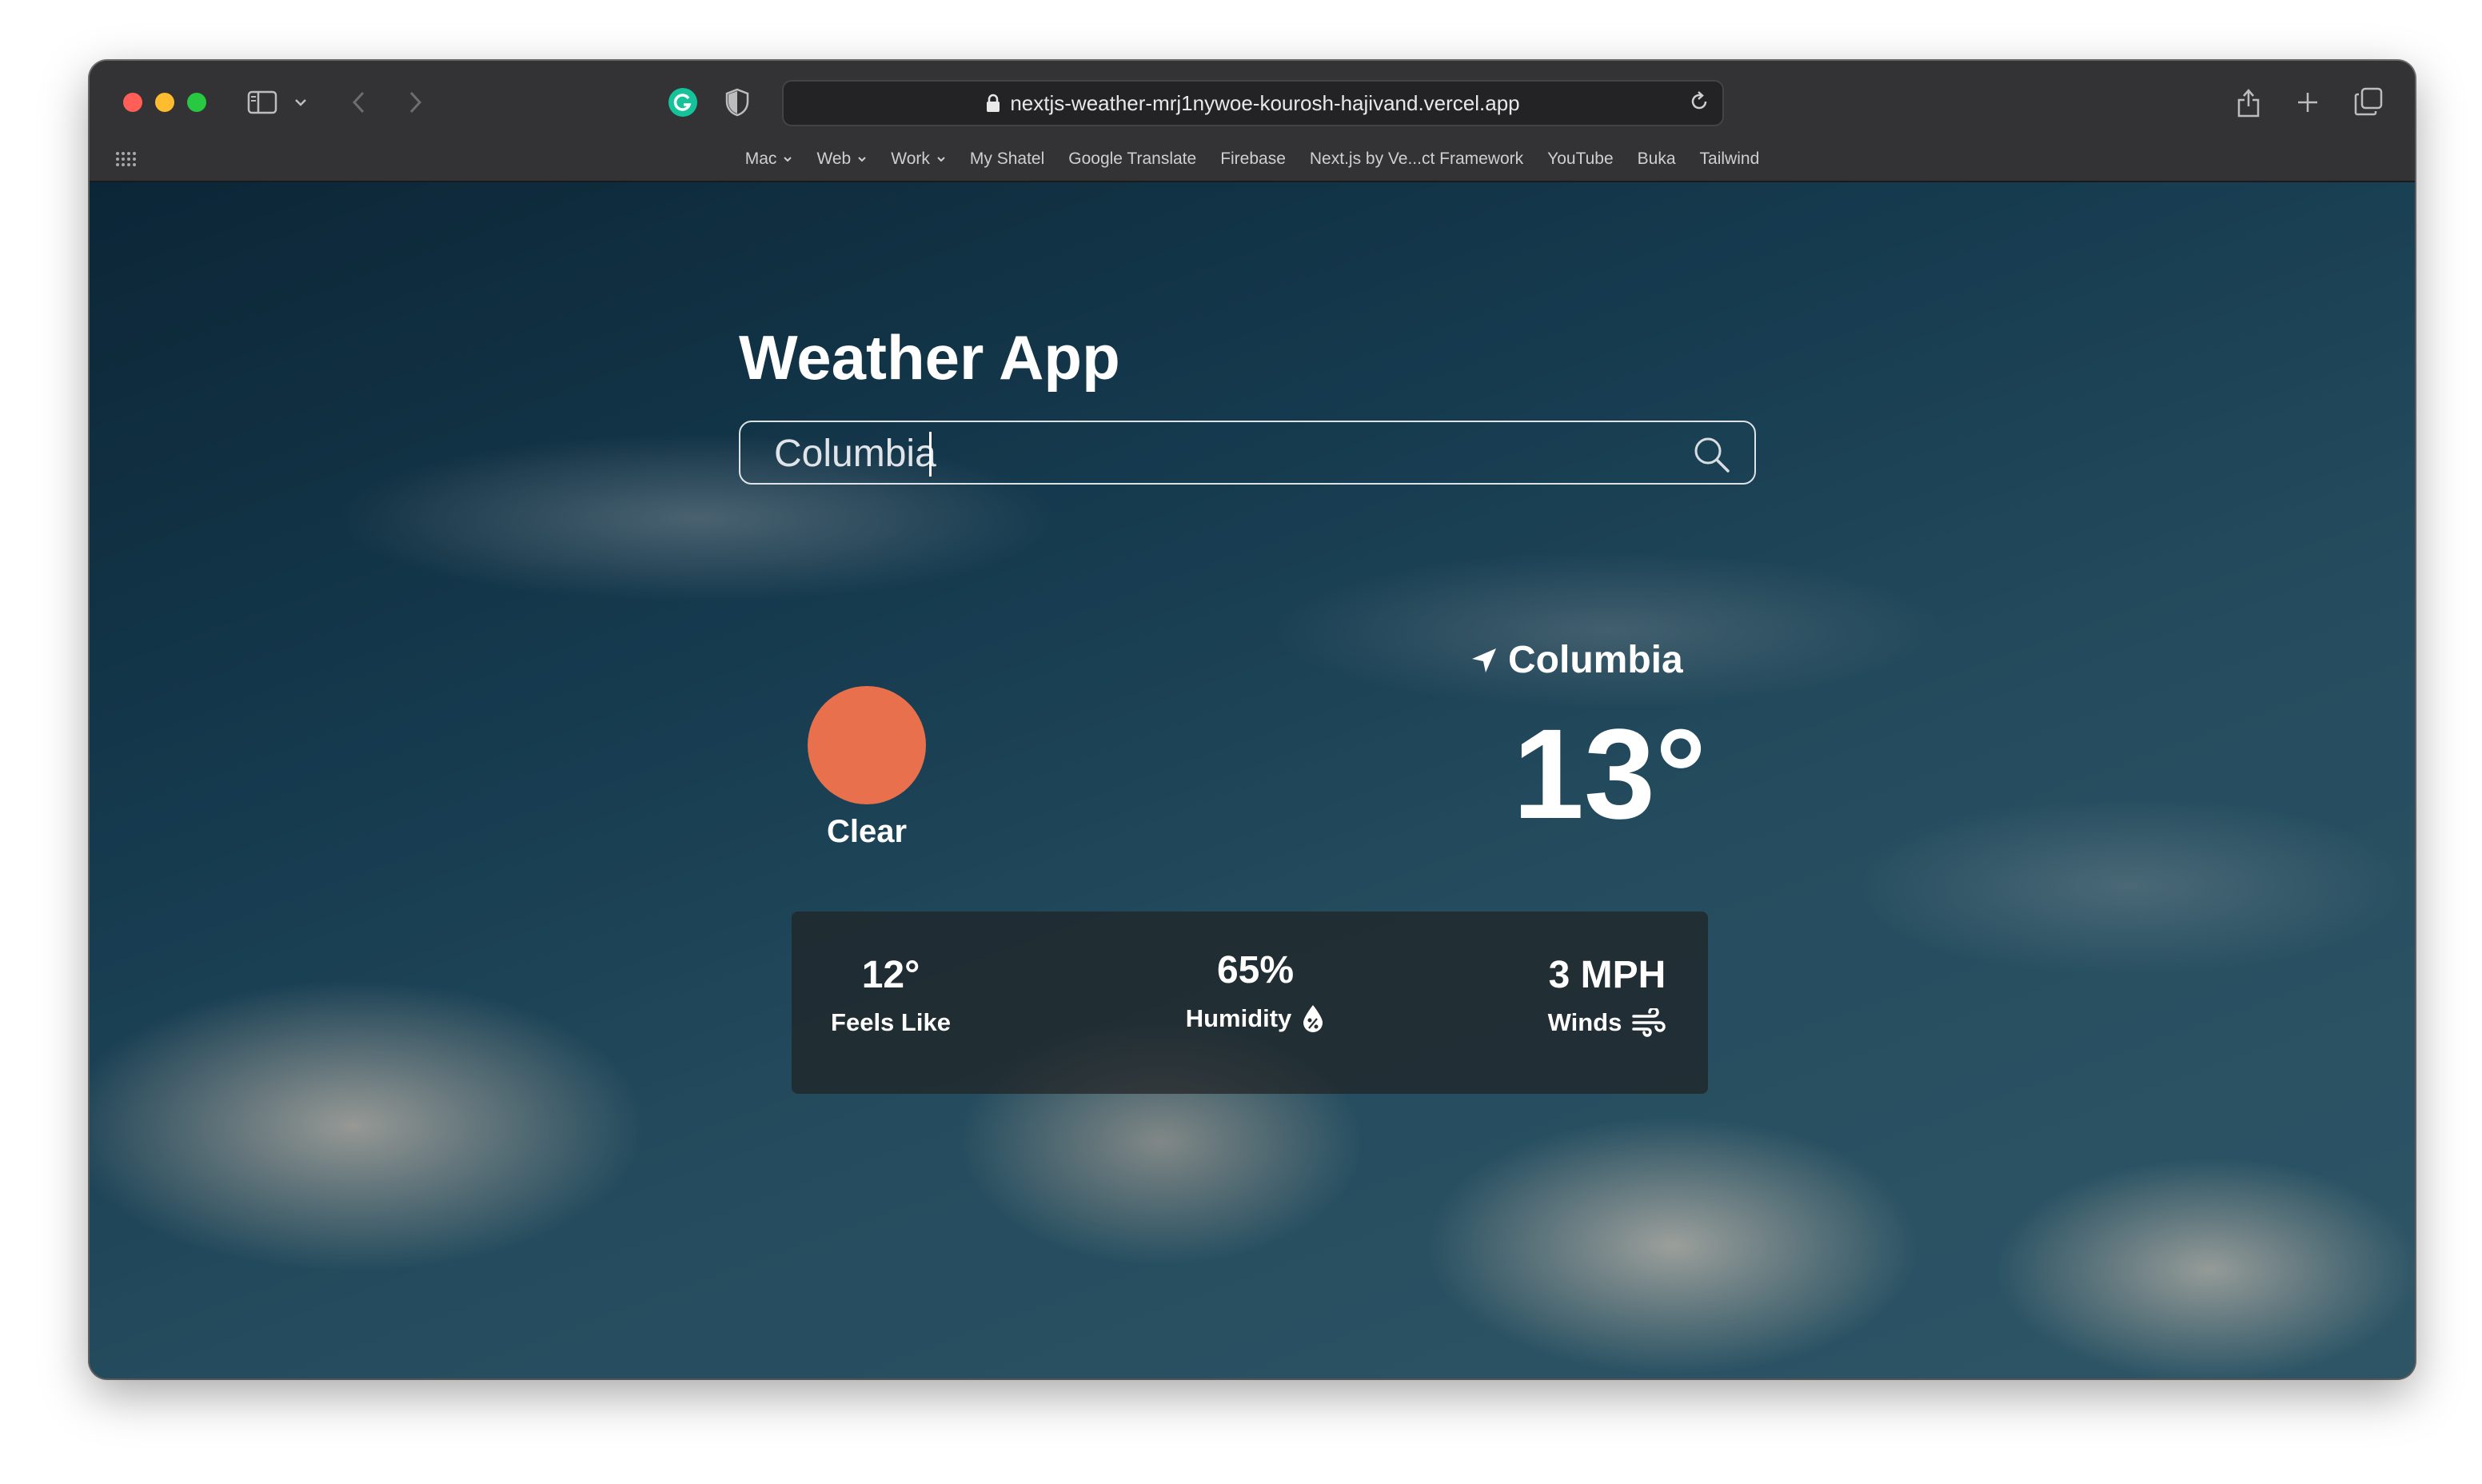 Image resolution: width=2482 pixels, height=1484 pixels. Describe the element at coordinates (415, 102) in the screenshot. I see `forward-icon` at that location.